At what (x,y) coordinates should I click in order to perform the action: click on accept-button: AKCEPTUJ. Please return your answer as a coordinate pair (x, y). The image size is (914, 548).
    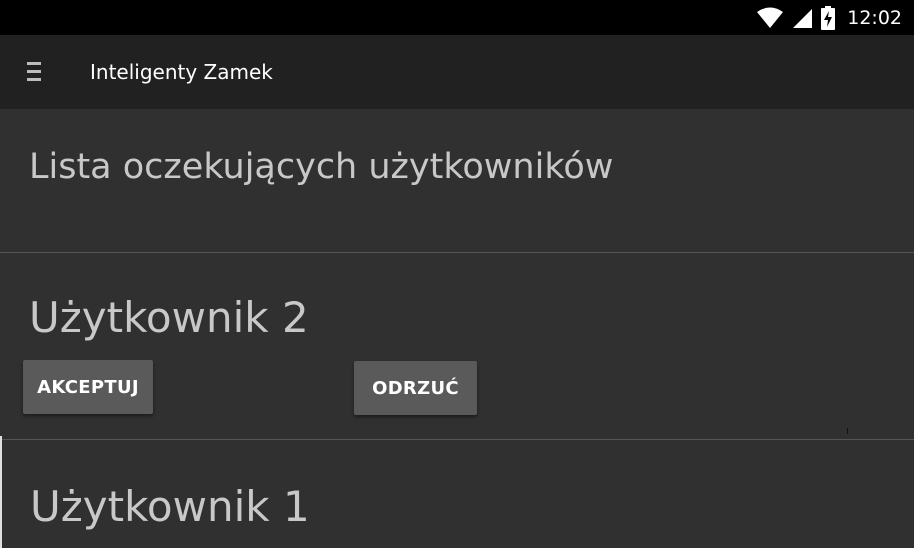
    Looking at the image, I should click on (88, 387).